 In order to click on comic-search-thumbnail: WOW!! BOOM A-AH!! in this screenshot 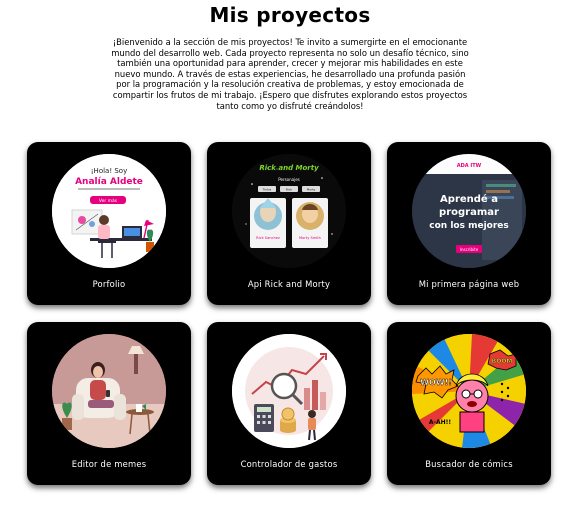, I will do `click(469, 391)`.